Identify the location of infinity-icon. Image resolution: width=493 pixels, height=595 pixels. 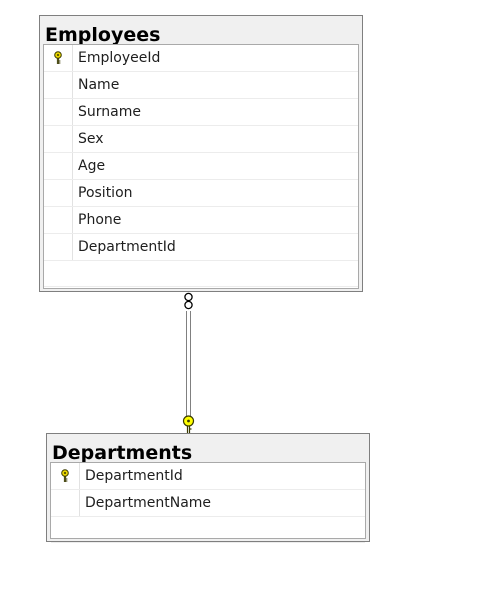
(188, 301).